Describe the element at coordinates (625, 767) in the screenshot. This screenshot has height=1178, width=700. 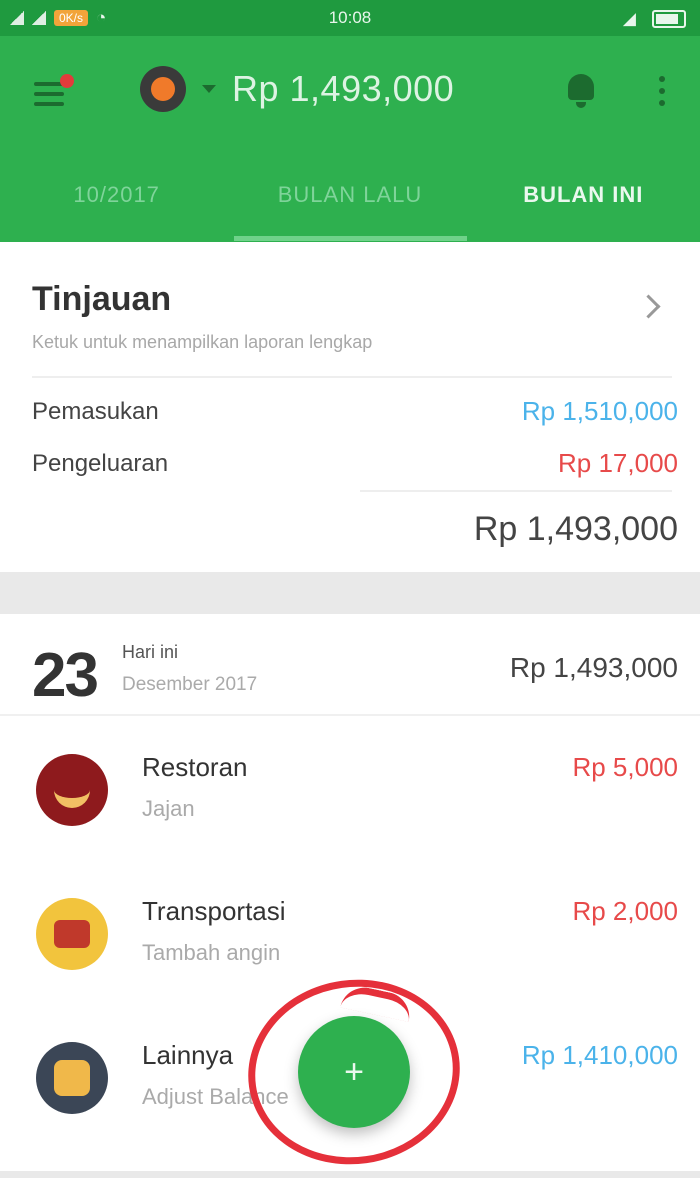
I see `transaction-amount: Rp 5,000` at that location.